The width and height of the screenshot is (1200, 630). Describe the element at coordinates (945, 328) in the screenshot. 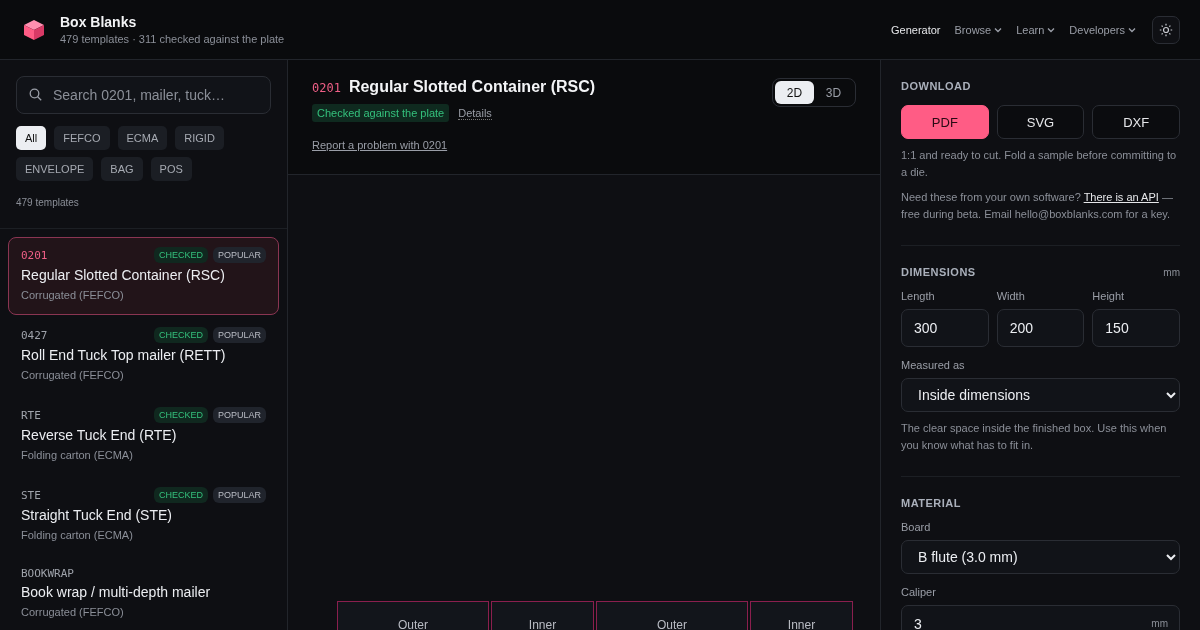

I see `dimension-input: 300` at that location.